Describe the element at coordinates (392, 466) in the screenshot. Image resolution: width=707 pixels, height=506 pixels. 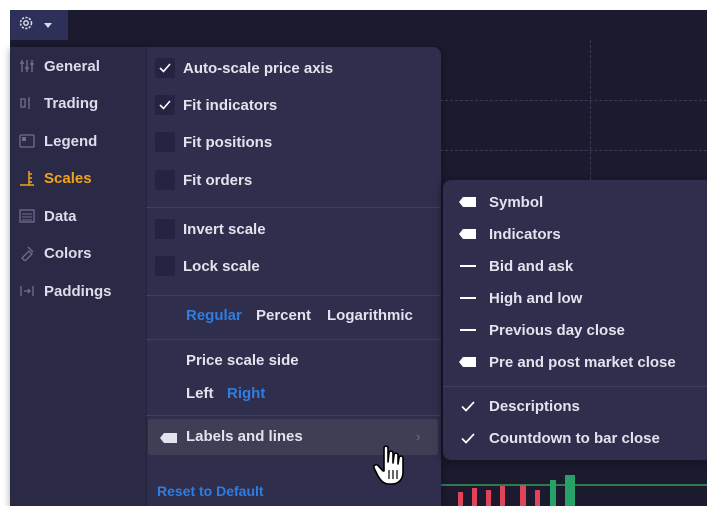
I see `hand-cursor-icon` at that location.